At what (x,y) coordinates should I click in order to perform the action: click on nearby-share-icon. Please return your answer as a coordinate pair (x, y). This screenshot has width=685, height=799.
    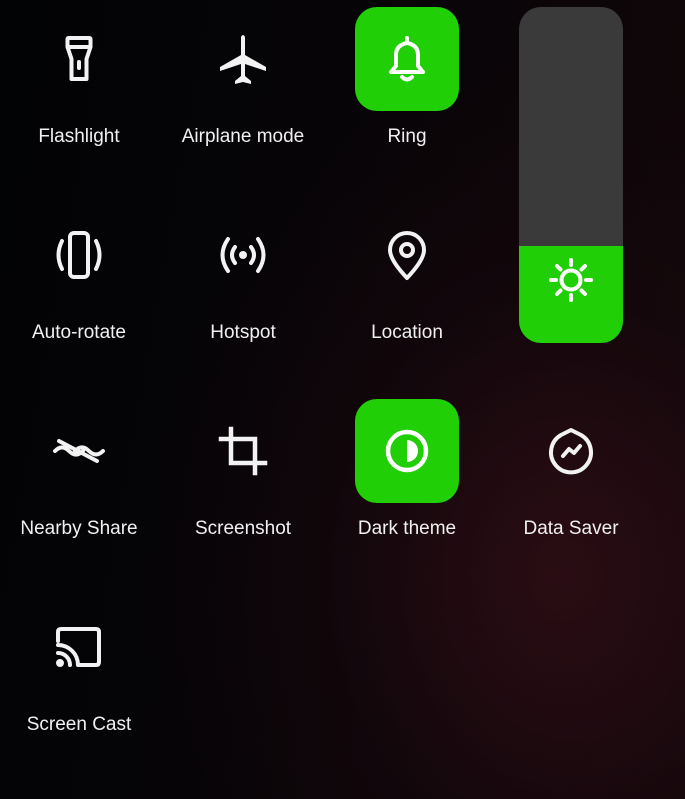
    Looking at the image, I should click on (79, 451).